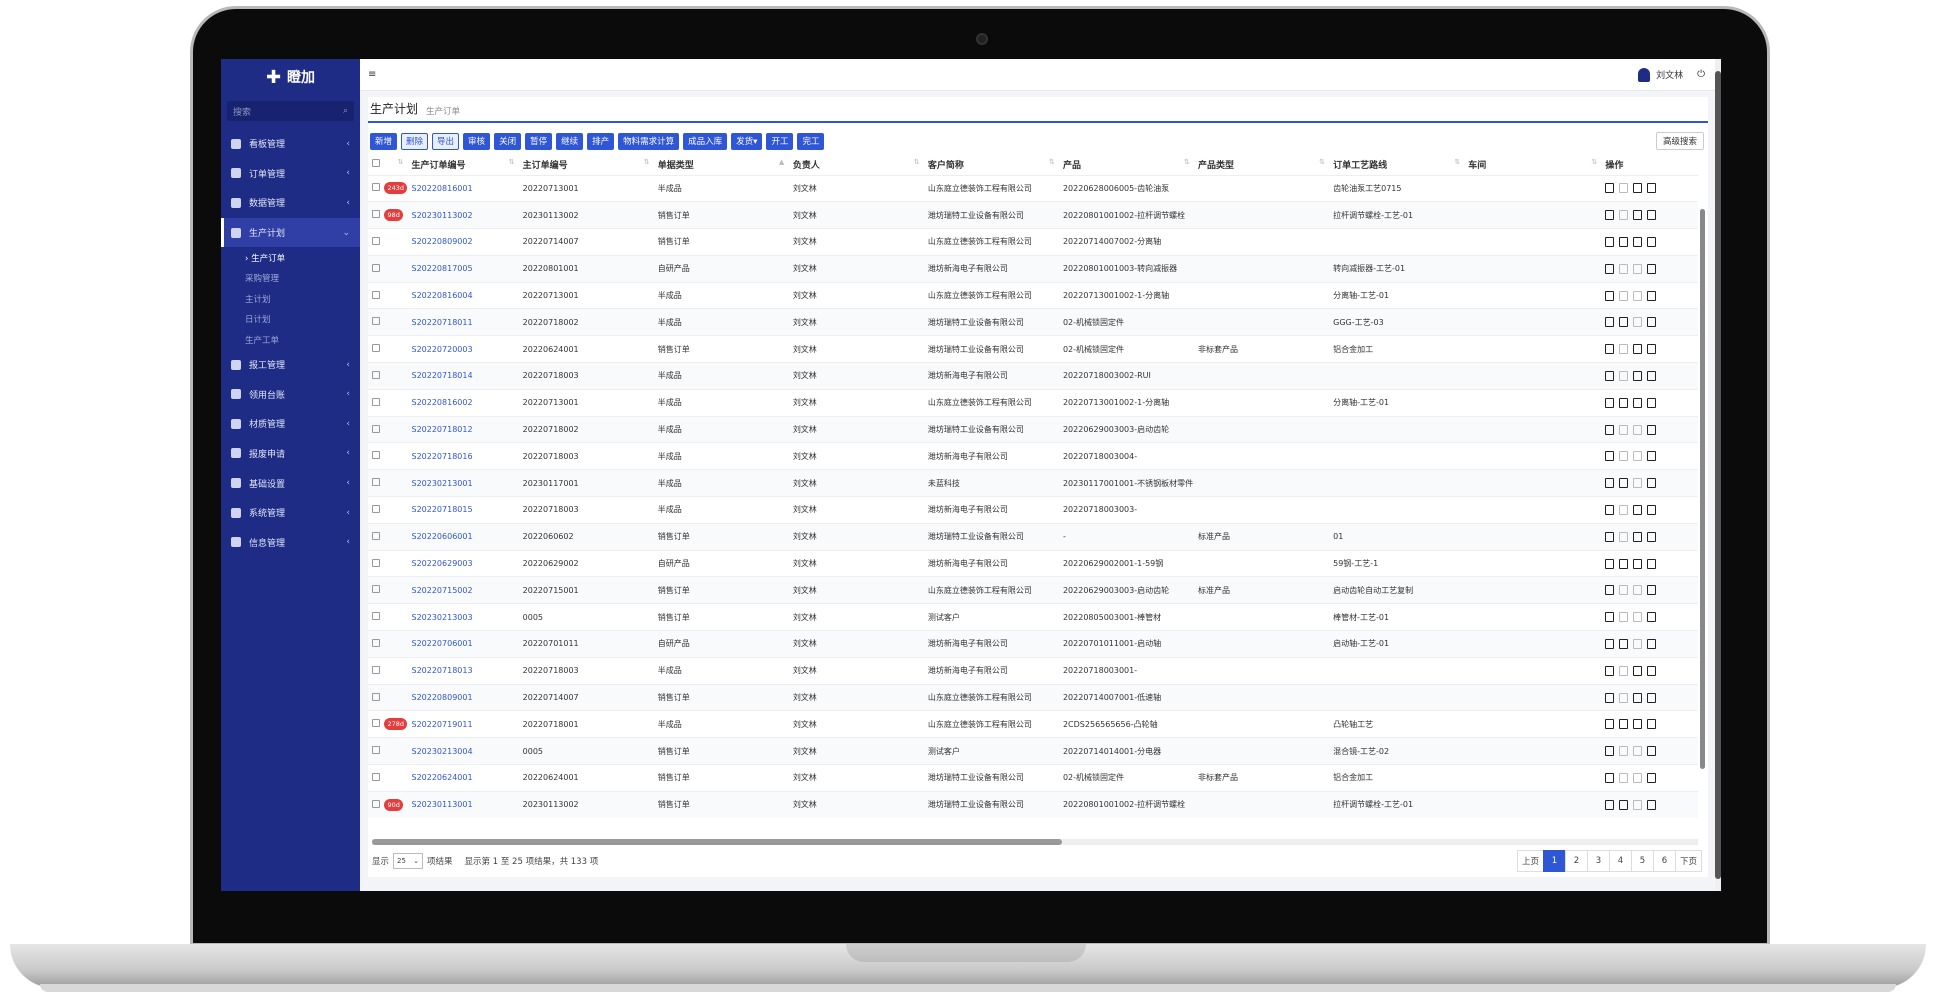  What do you see at coordinates (441, 617) in the screenshot?
I see `order-code-link: S20230213003` at bounding box center [441, 617].